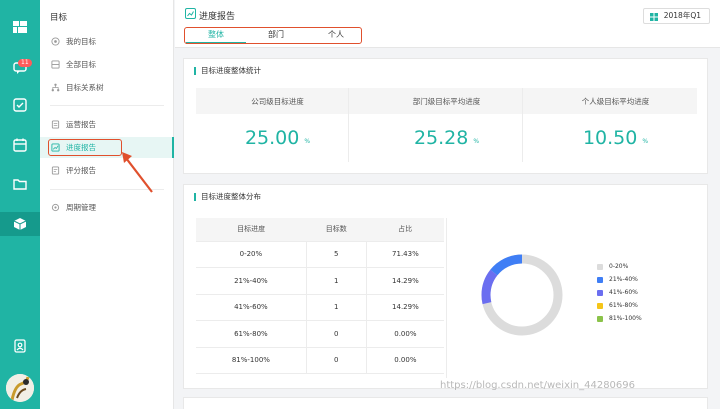 The width and height of the screenshot is (720, 409). What do you see at coordinates (81, 64) in the screenshot?
I see `sidebar-item-label: 全部目标` at bounding box center [81, 64].